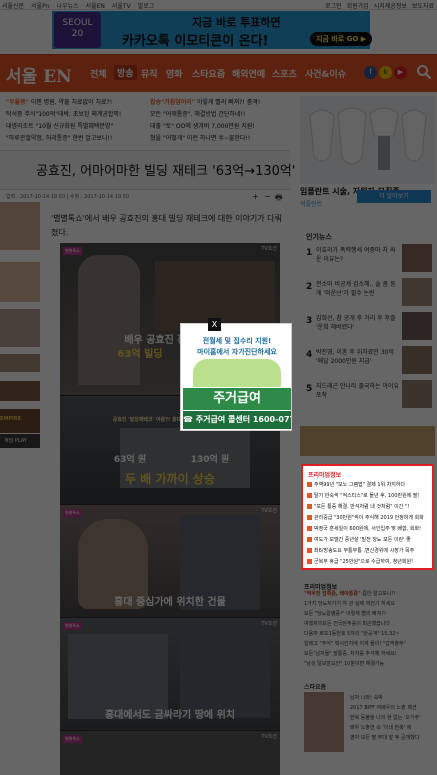 The height and width of the screenshot is (775, 437). Describe the element at coordinates (76, 137) in the screenshot. I see `headline-link: "하루관절약정, 허리통증" 한번 알고보니!!` at that location.